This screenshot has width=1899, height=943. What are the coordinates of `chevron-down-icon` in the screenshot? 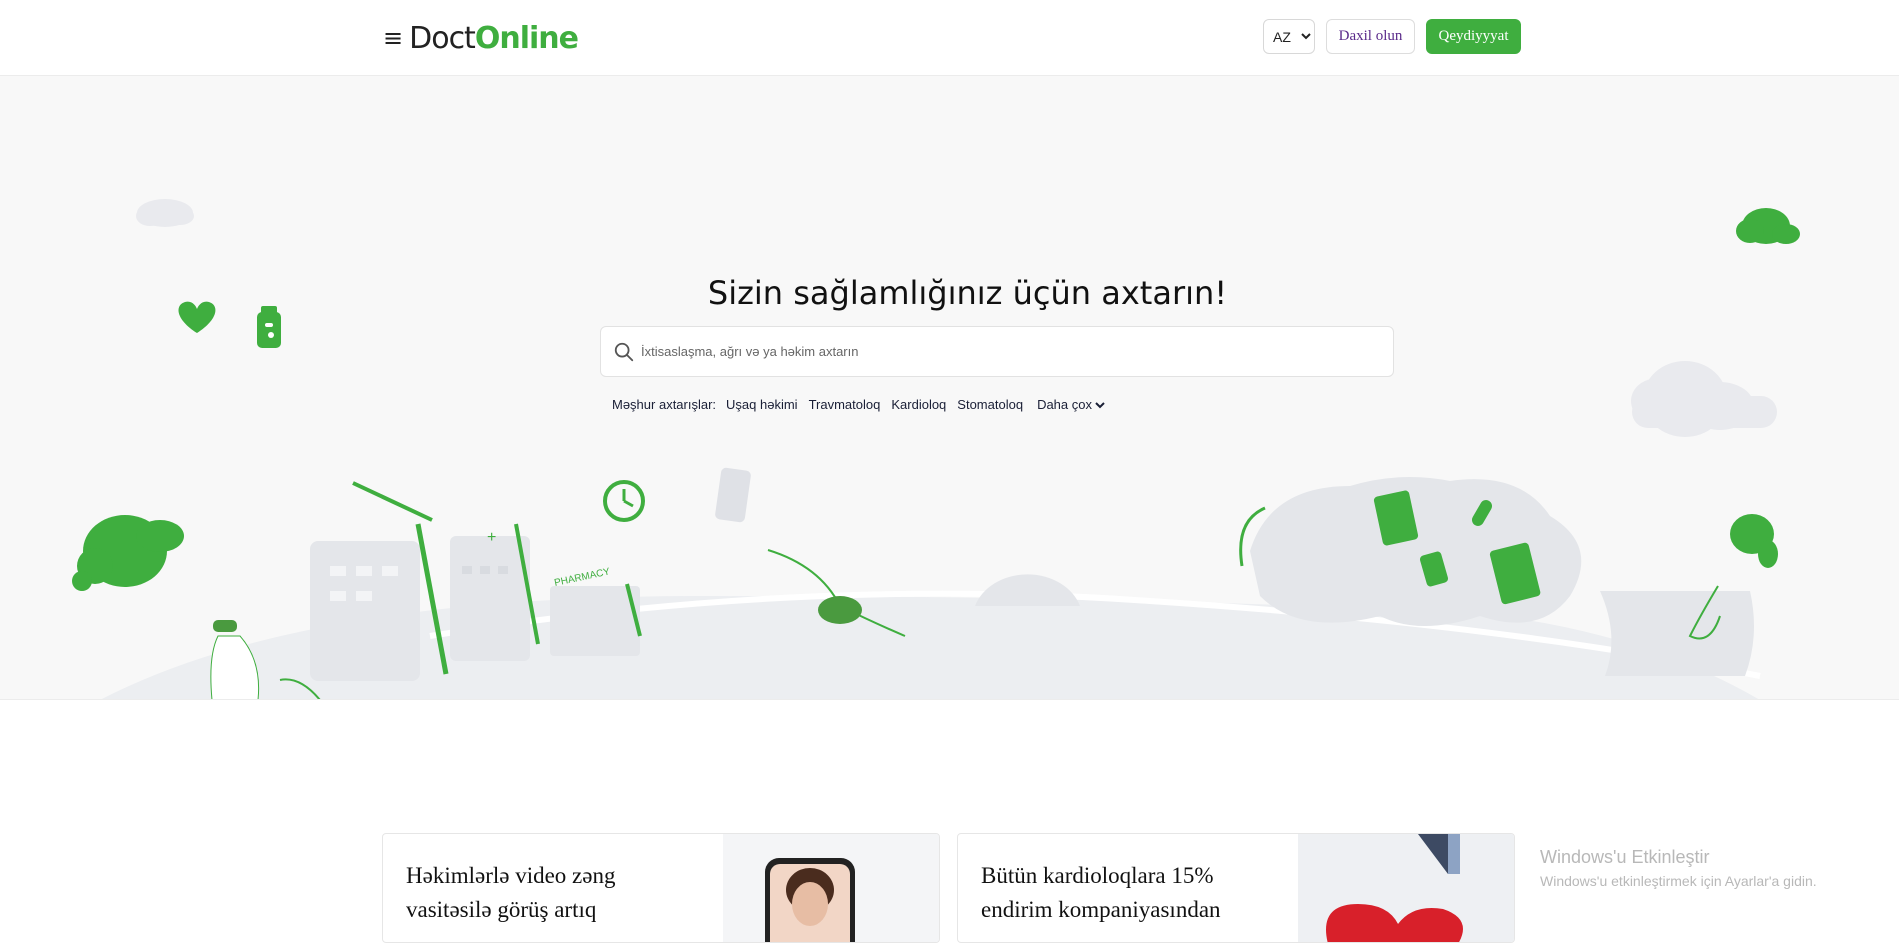 It's located at (1100, 404).